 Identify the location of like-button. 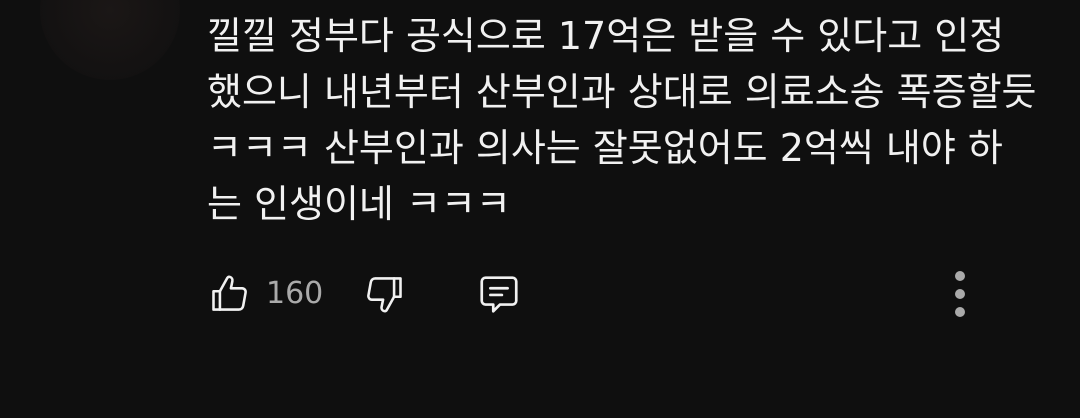
(230, 294).